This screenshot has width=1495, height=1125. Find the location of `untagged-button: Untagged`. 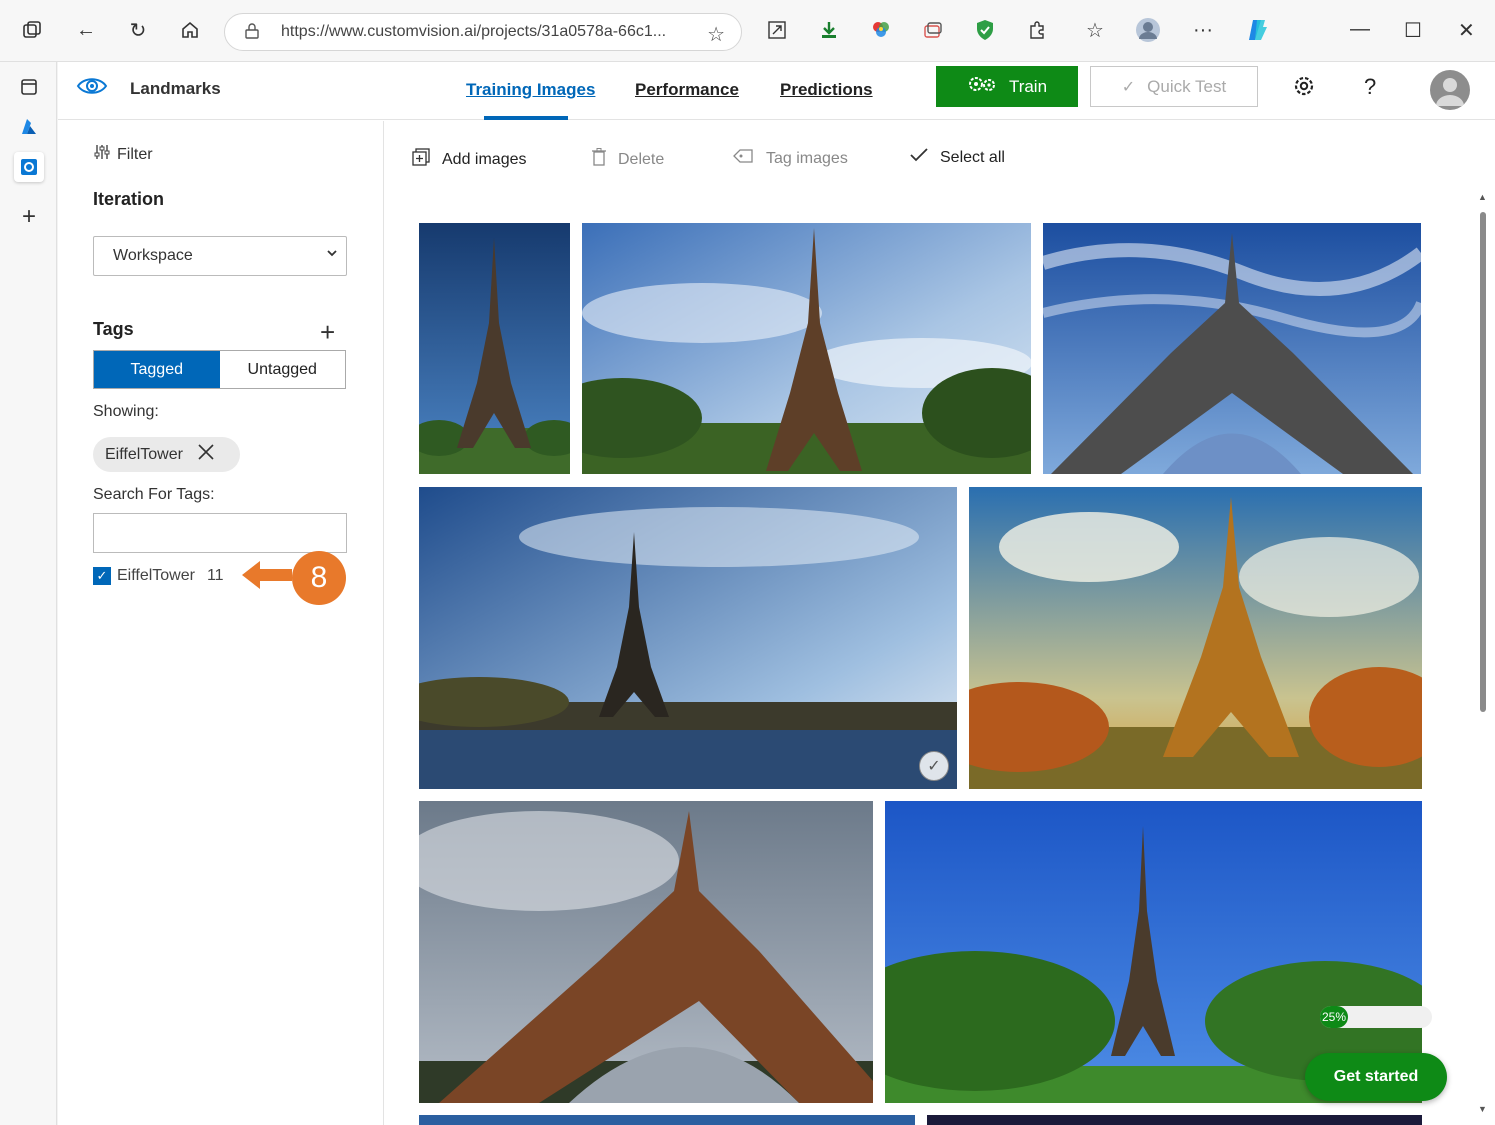

untagged-button: Untagged is located at coordinates (283, 369).